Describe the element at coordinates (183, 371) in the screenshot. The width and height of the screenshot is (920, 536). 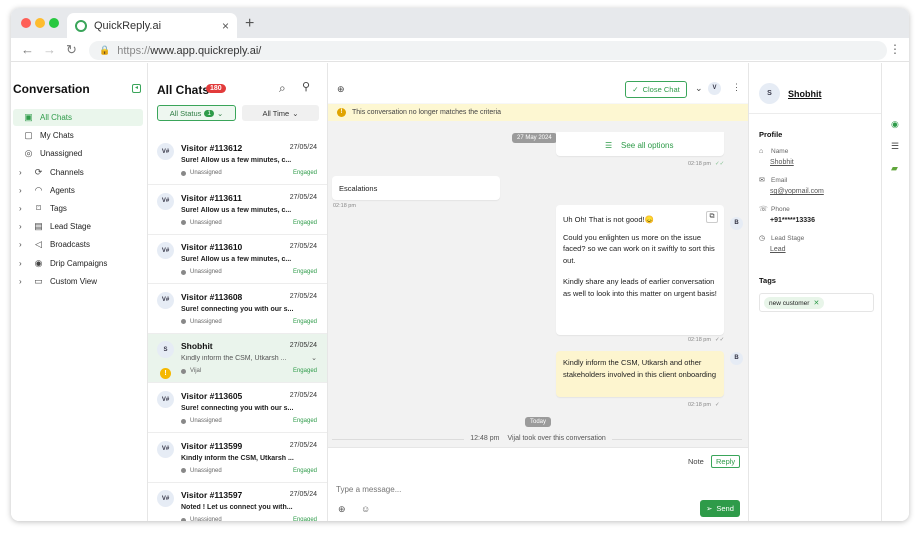
I see `agent-dot-icon` at that location.